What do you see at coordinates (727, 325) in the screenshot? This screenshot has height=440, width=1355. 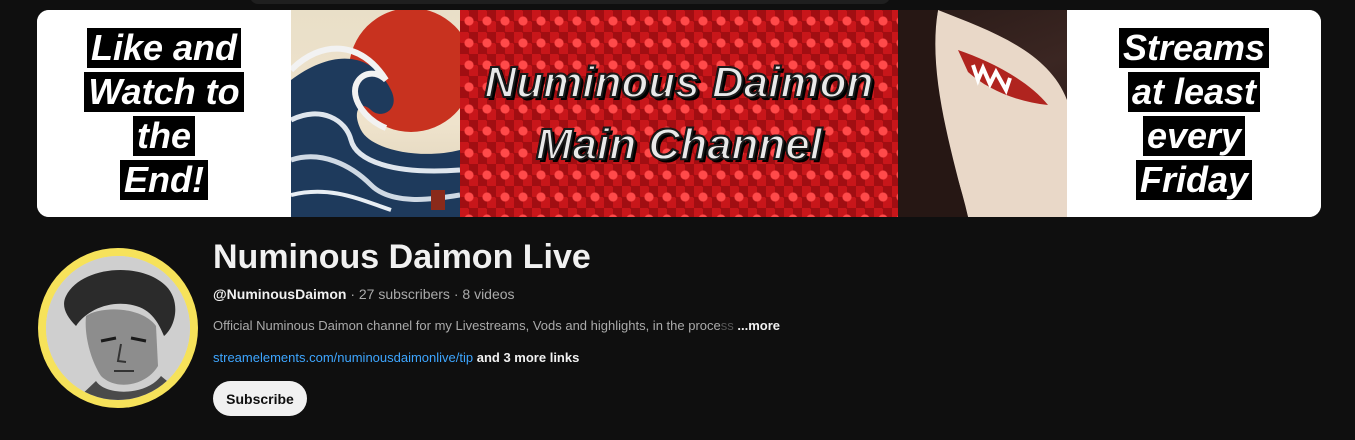 I see `description-fade: ss` at bounding box center [727, 325].